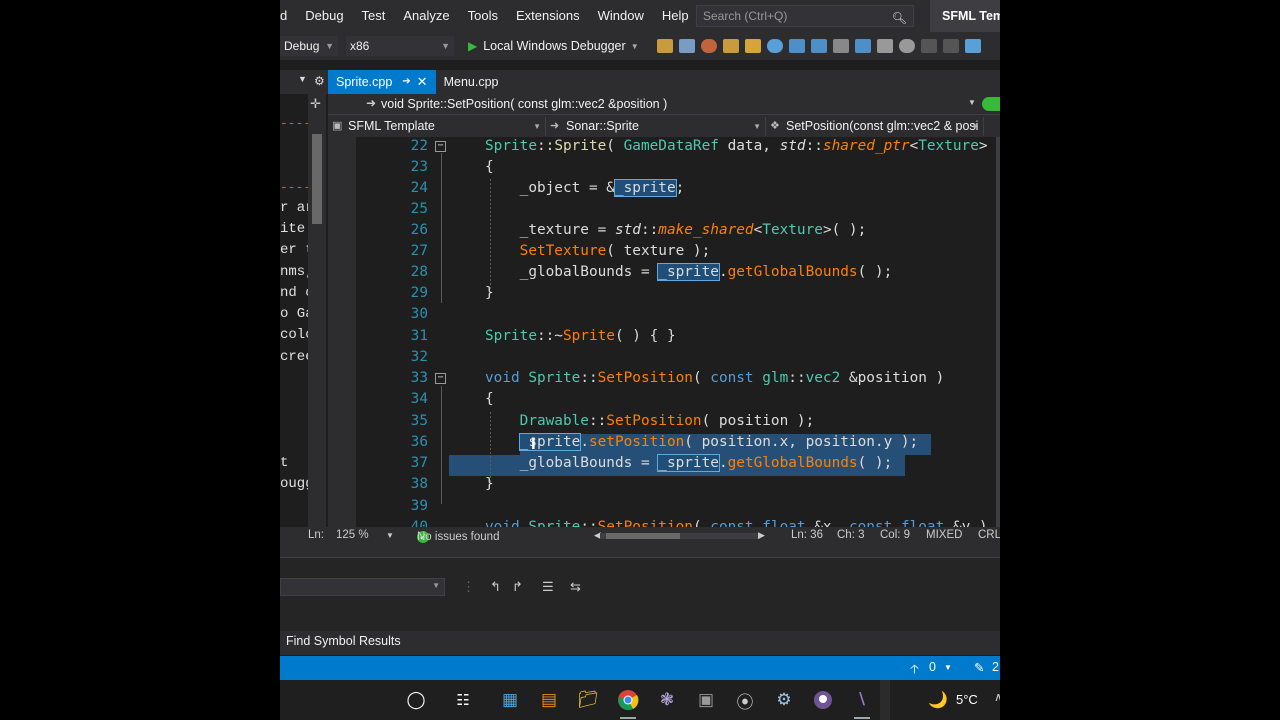  Describe the element at coordinates (784, 700) in the screenshot. I see `steam-icon: ⚙` at that location.